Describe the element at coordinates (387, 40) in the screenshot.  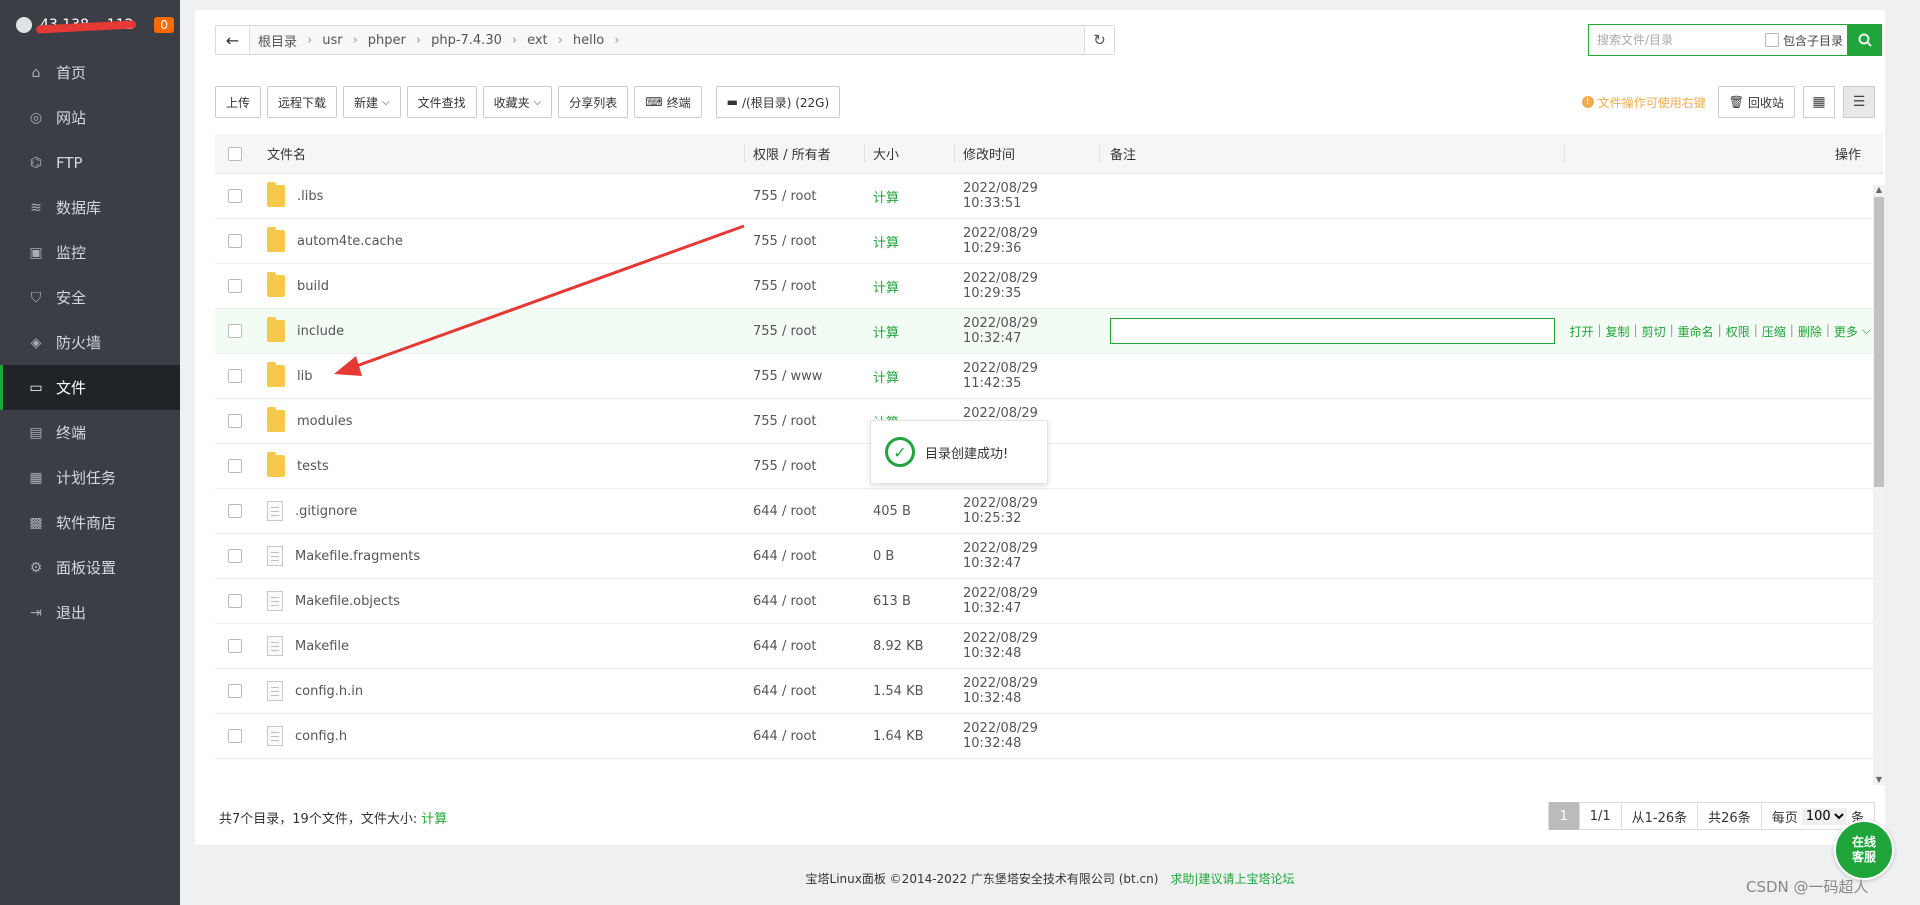
I see `breadcrumb-item: phper` at that location.